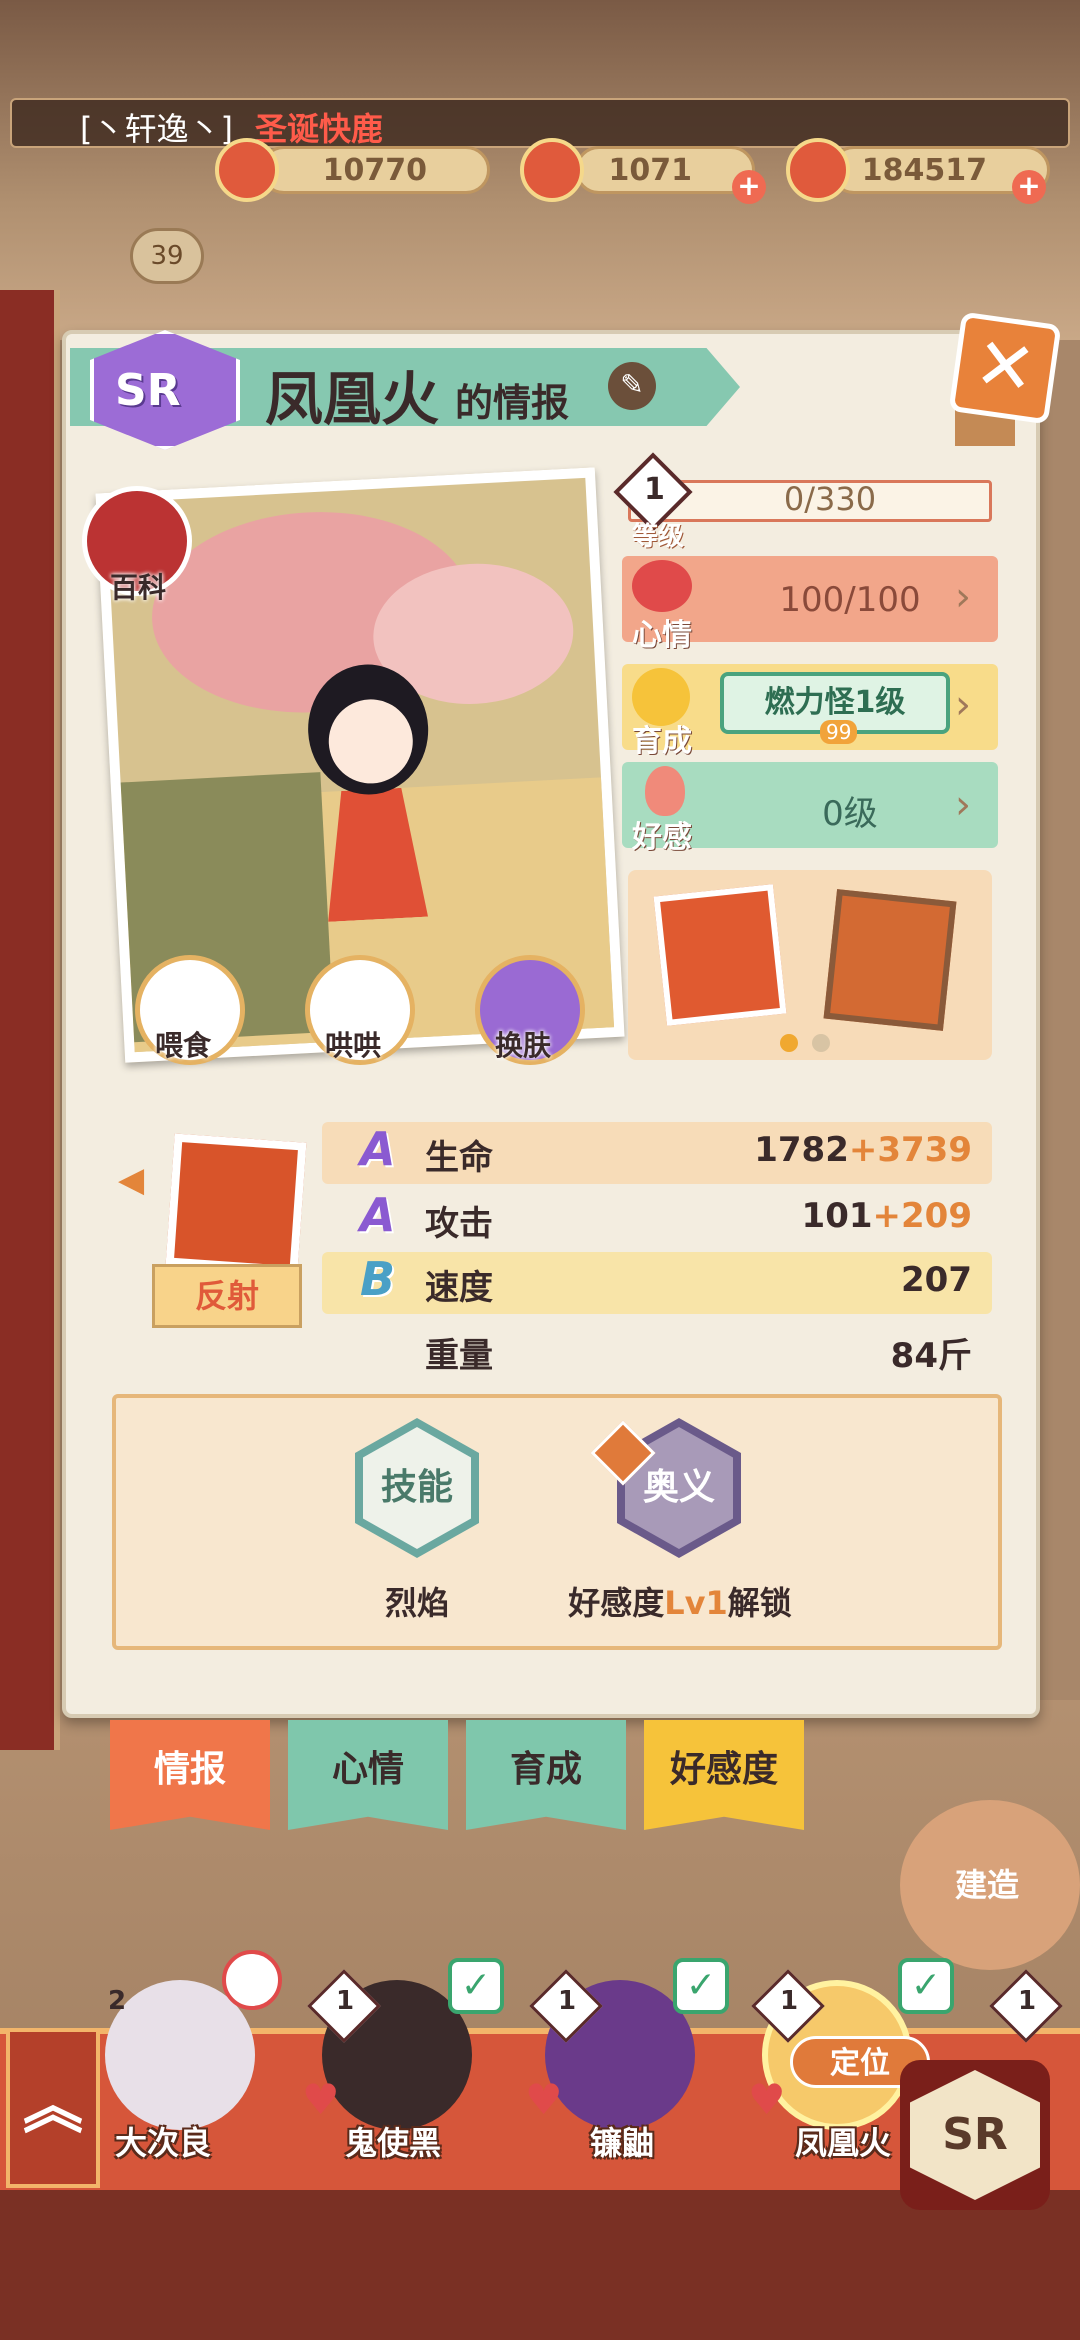  Describe the element at coordinates (375, 170) in the screenshot. I see `resource-1: 10770` at that location.